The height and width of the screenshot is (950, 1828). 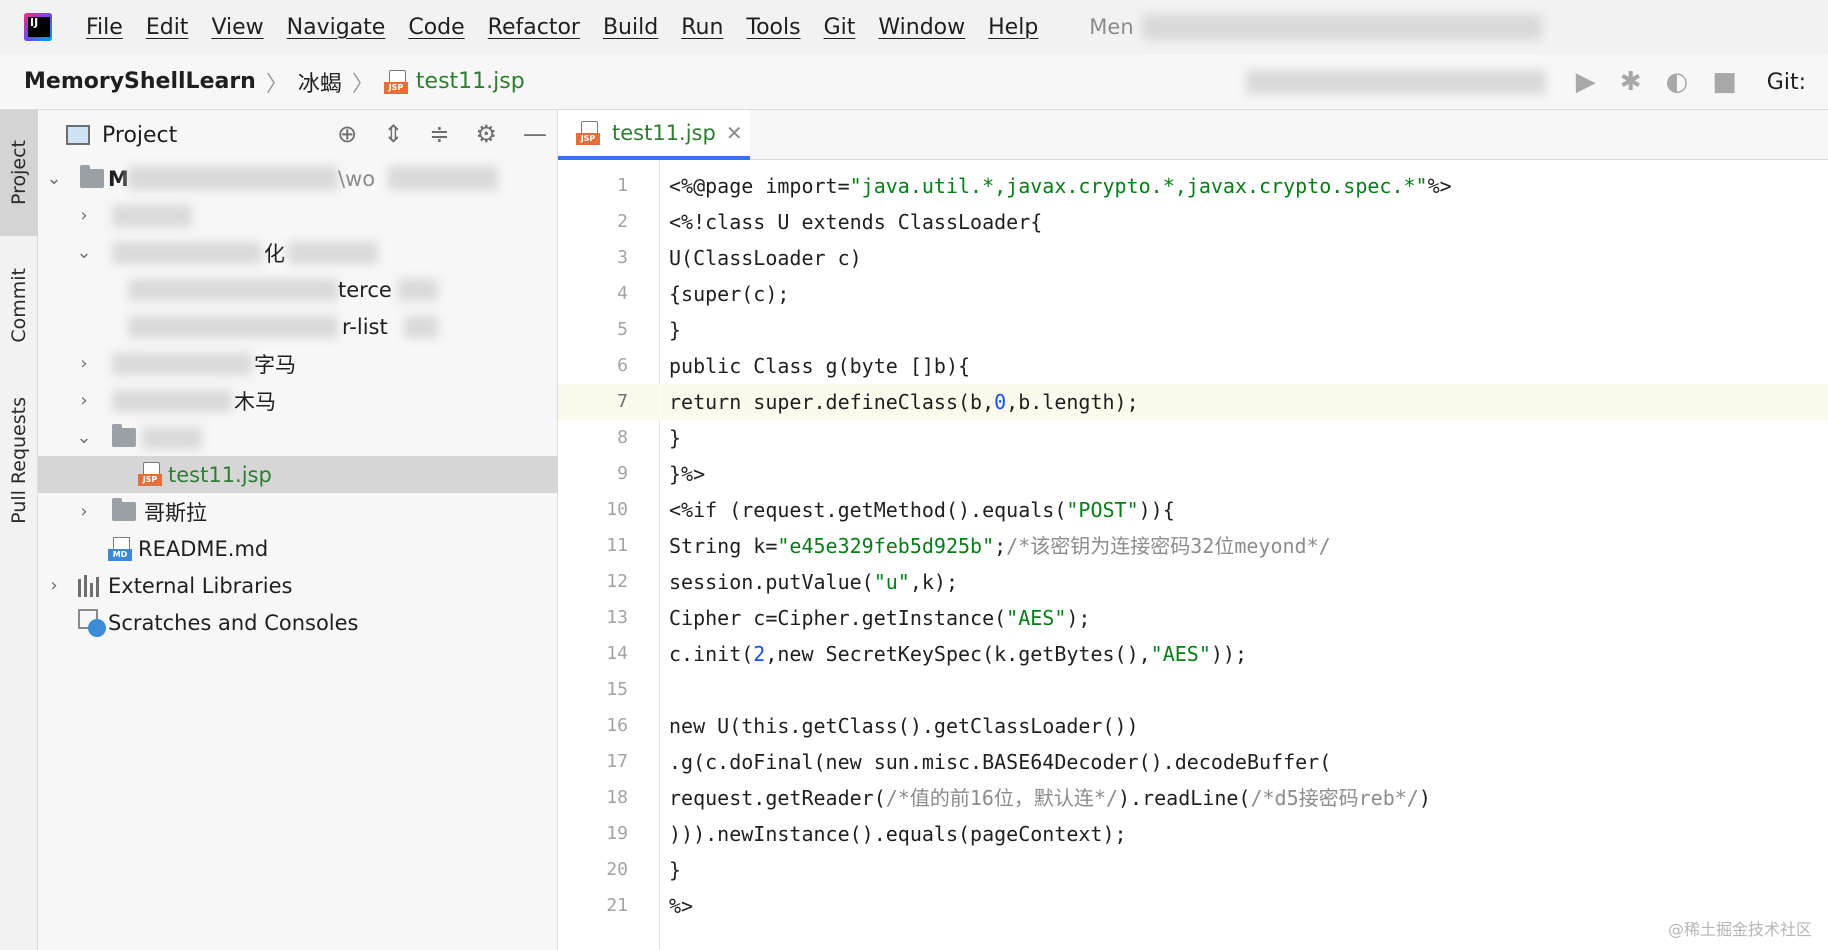 What do you see at coordinates (347, 134) in the screenshot?
I see `locate-file-icon: ⊕` at bounding box center [347, 134].